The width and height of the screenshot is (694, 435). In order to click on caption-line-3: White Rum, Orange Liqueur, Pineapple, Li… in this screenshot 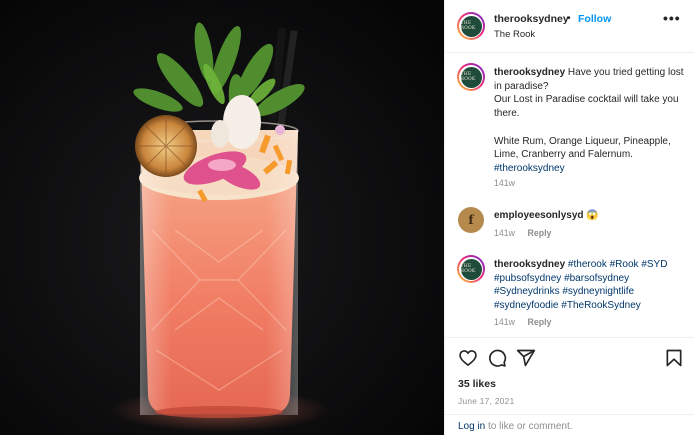, I will do `click(582, 148)`.